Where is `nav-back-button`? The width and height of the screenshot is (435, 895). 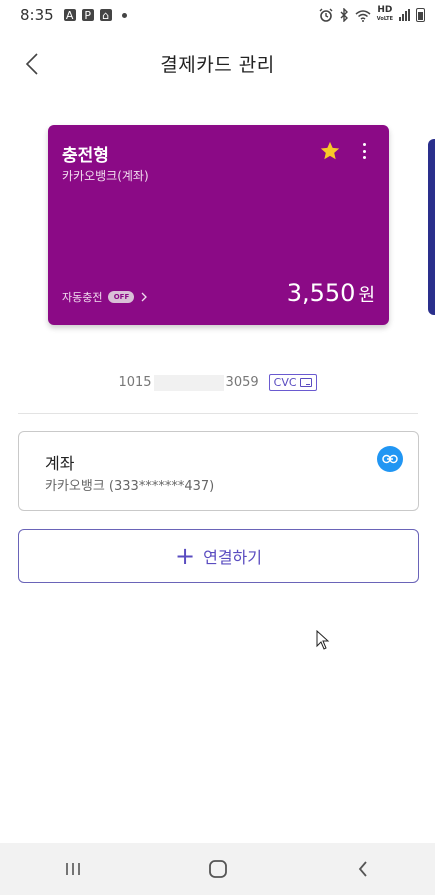
nav-back-button is located at coordinates (363, 869).